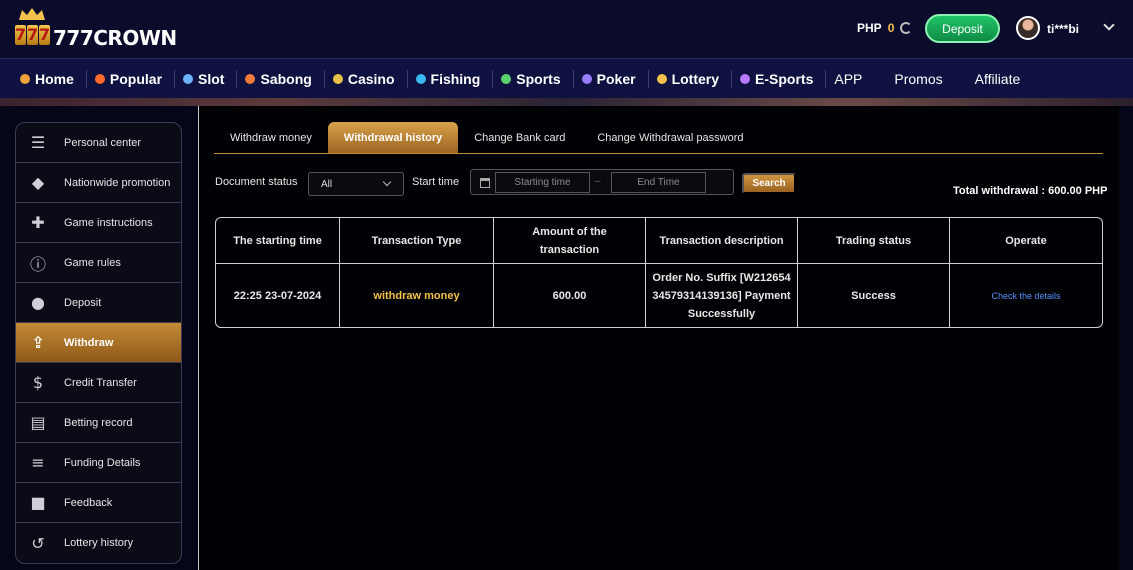 This screenshot has width=1133, height=570. I want to click on sidebar-item-deposit: ● Deposit, so click(98, 303).